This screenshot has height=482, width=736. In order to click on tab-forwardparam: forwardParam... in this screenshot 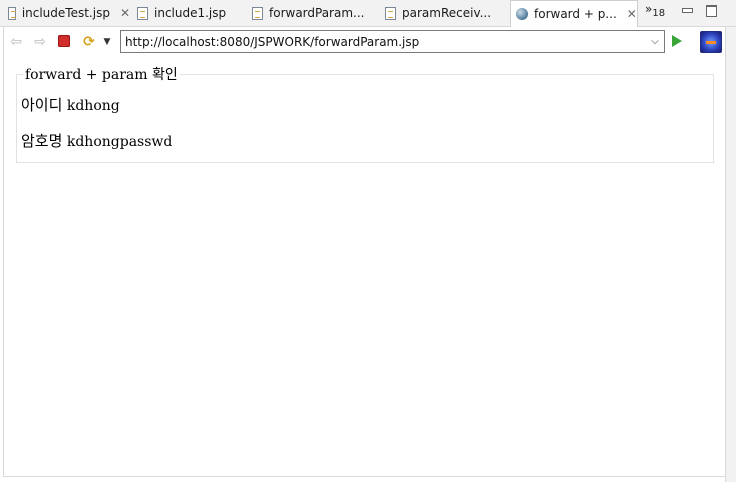, I will do `click(316, 13)`.